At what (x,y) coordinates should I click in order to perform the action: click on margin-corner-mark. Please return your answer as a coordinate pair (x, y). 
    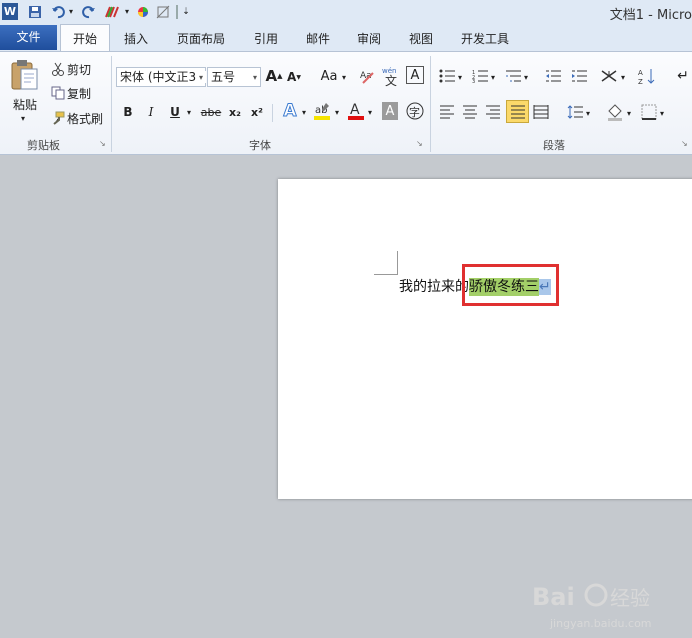
    Looking at the image, I should click on (386, 263).